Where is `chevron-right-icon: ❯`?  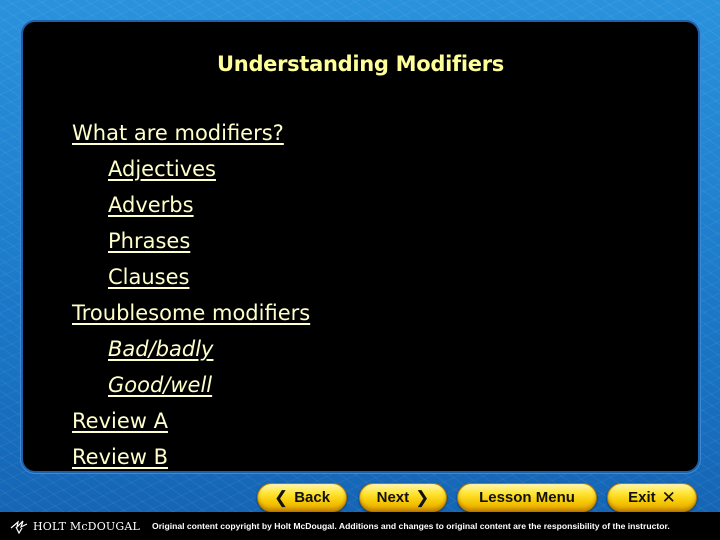 chevron-right-icon: ❯ is located at coordinates (422, 497).